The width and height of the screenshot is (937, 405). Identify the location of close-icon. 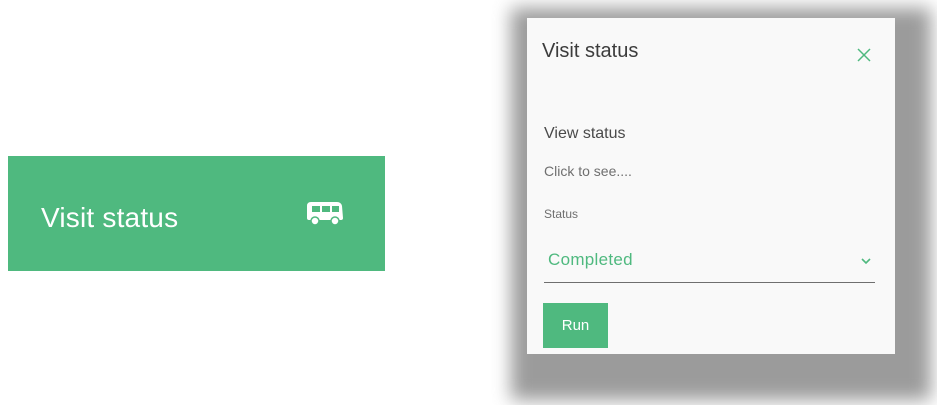
(864, 55).